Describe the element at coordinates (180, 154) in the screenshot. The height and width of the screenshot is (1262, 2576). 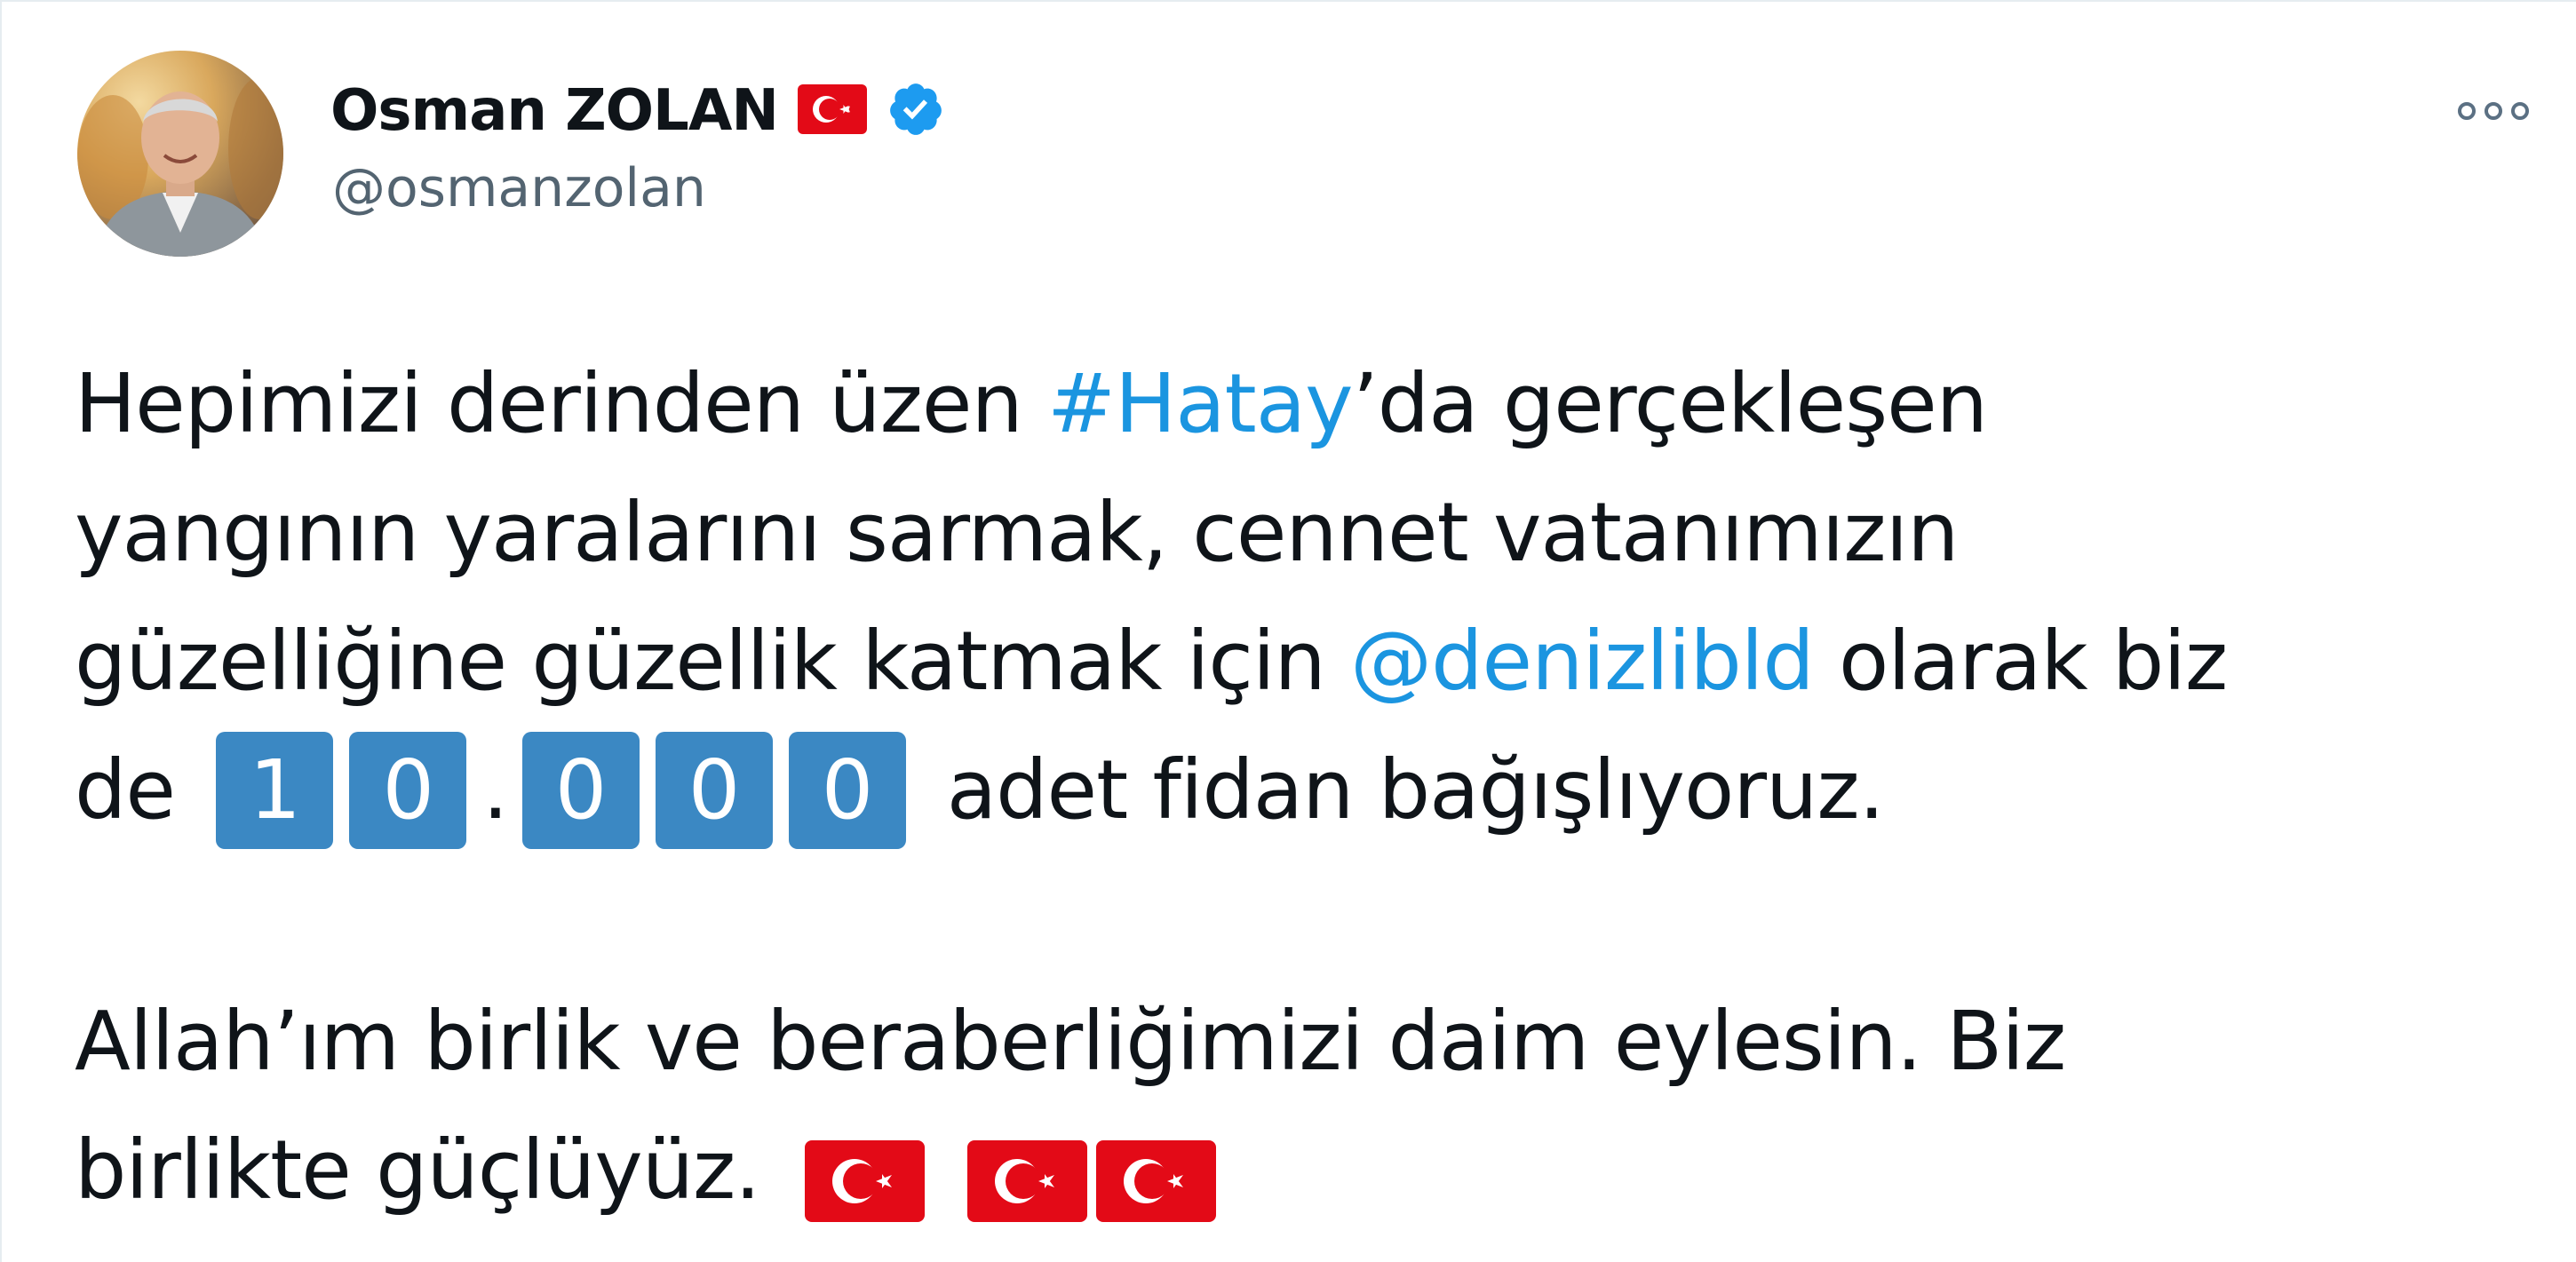
I see `avatar` at that location.